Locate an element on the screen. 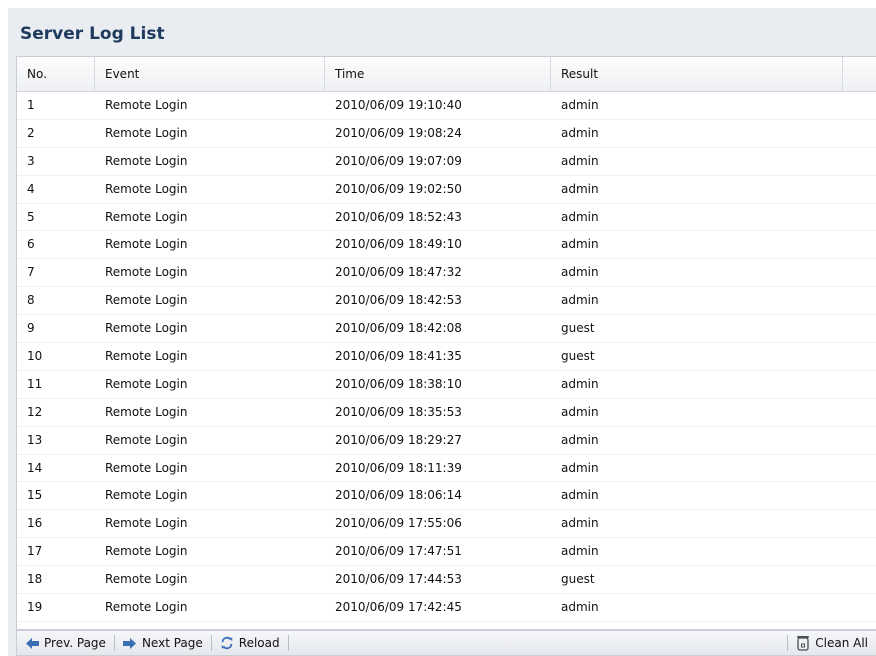 The image size is (876, 656). cell-time: 2010/06/09 17:42:45 is located at coordinates (398, 607).